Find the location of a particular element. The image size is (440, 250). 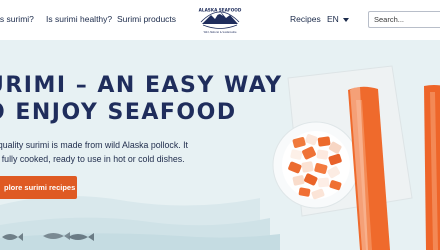

logo-tagline: Wild, Natural & Sustainable is located at coordinates (220, 32).